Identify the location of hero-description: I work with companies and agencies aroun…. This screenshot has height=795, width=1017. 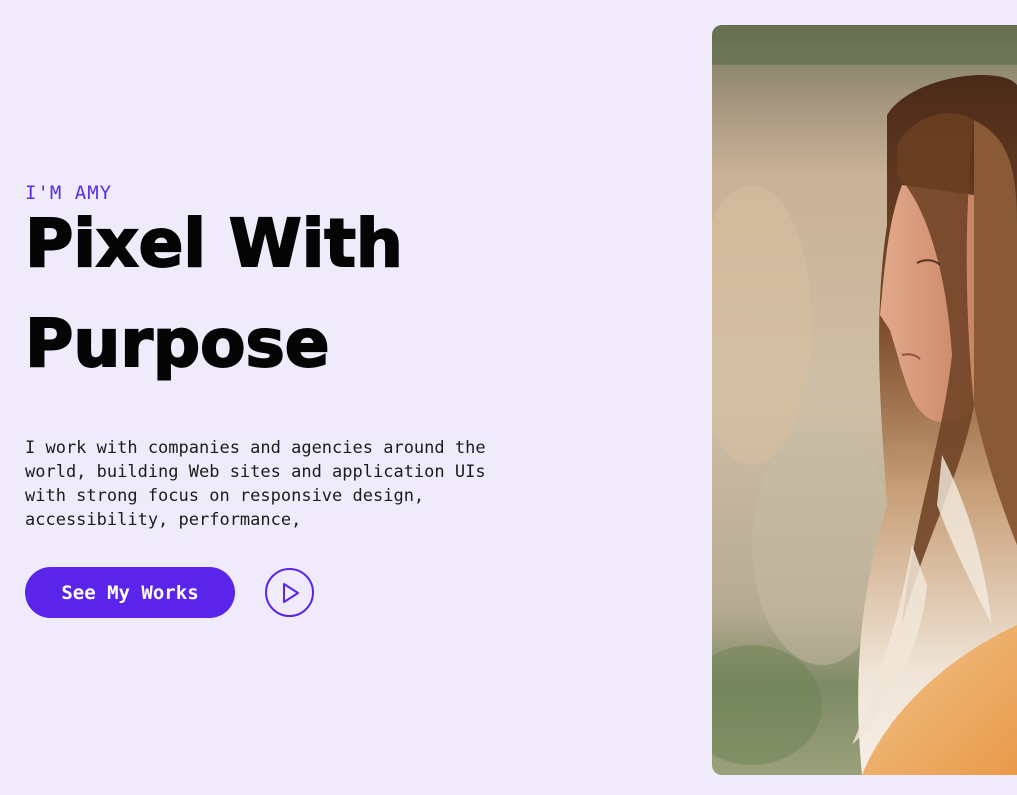
(255, 484).